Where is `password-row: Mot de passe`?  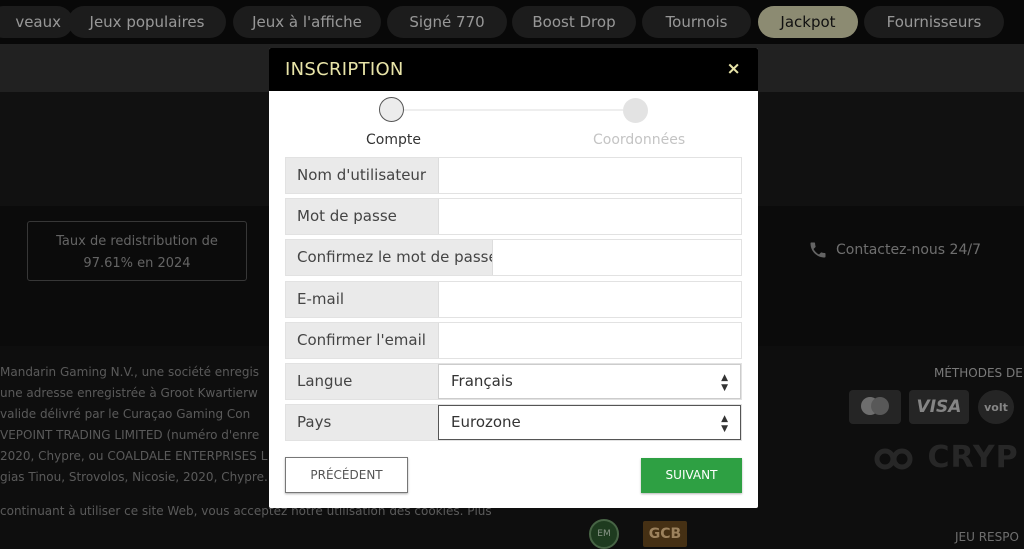
password-row: Mot de passe is located at coordinates (513, 216).